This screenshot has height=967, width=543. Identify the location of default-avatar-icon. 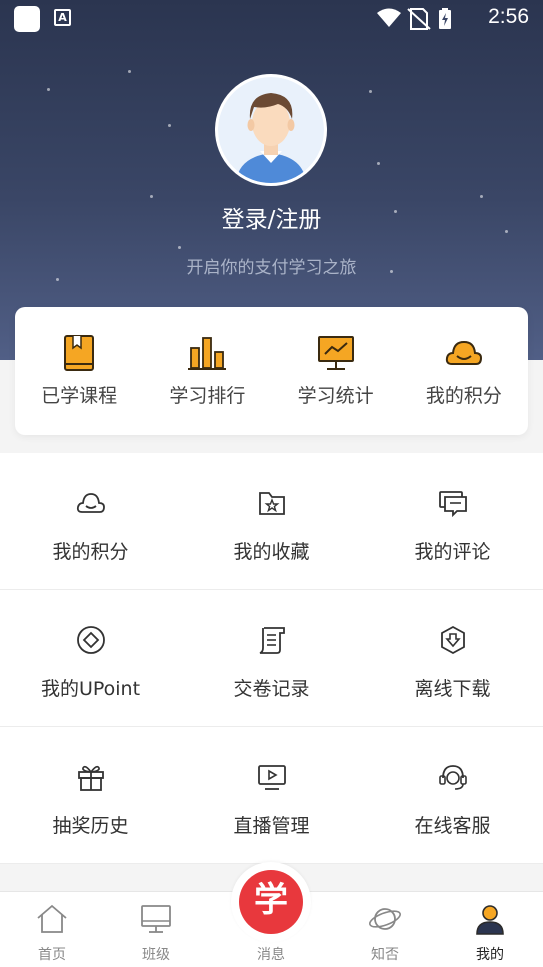
(271, 130).